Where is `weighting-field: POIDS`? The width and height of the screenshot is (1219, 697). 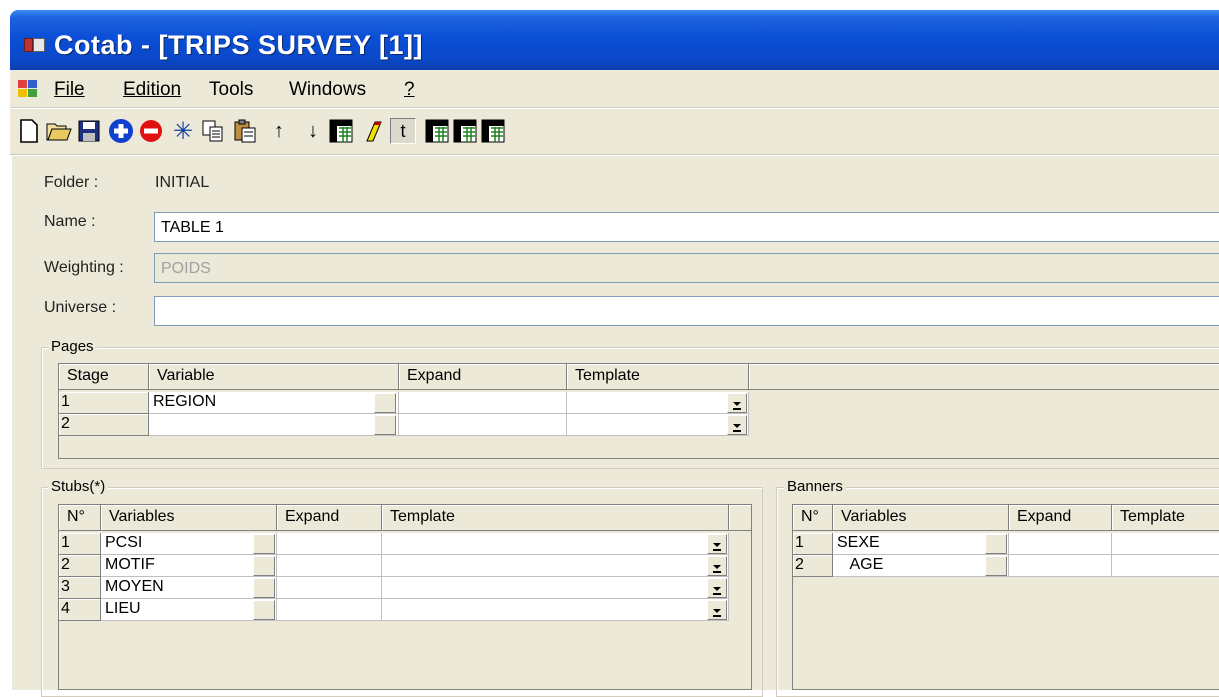 weighting-field: POIDS is located at coordinates (686, 268).